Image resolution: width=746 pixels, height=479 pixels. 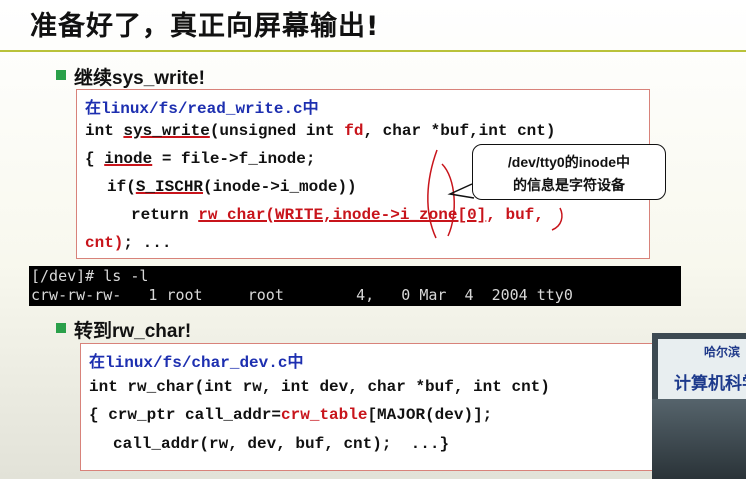 What do you see at coordinates (104, 243) in the screenshot?
I see `code-token: cnt)` at bounding box center [104, 243].